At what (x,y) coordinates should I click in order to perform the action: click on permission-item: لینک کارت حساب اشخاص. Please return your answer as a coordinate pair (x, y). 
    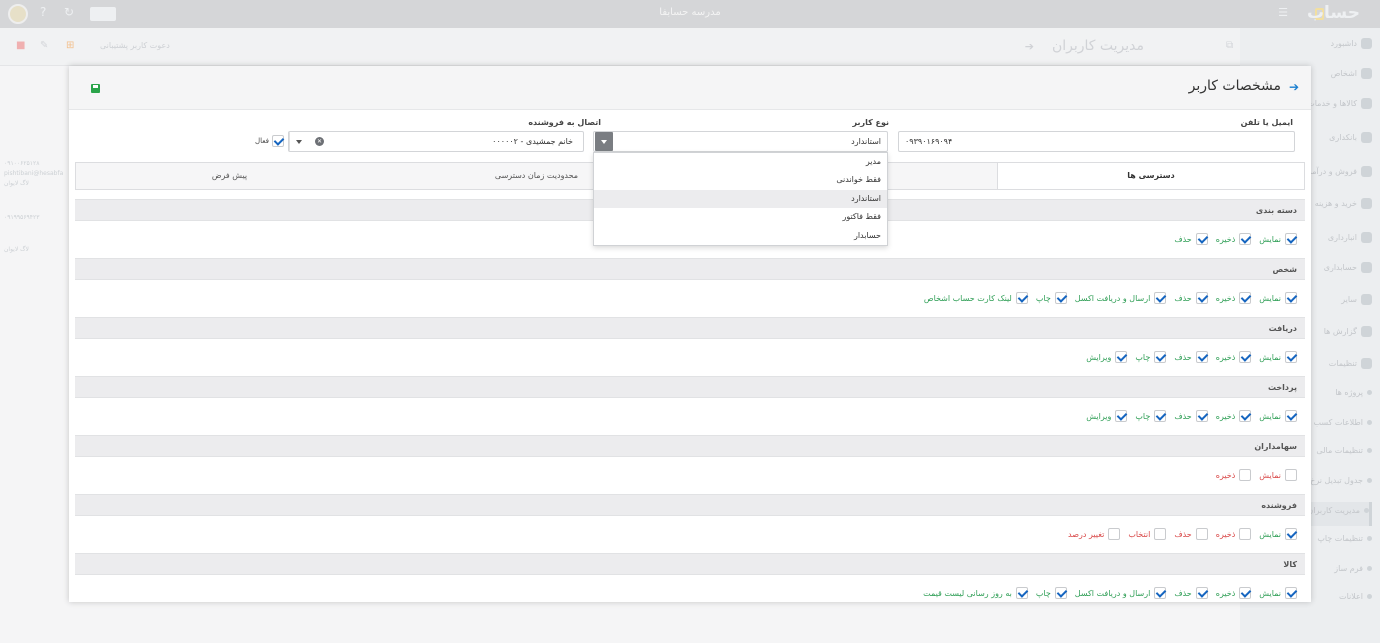
    Looking at the image, I should click on (975, 298).